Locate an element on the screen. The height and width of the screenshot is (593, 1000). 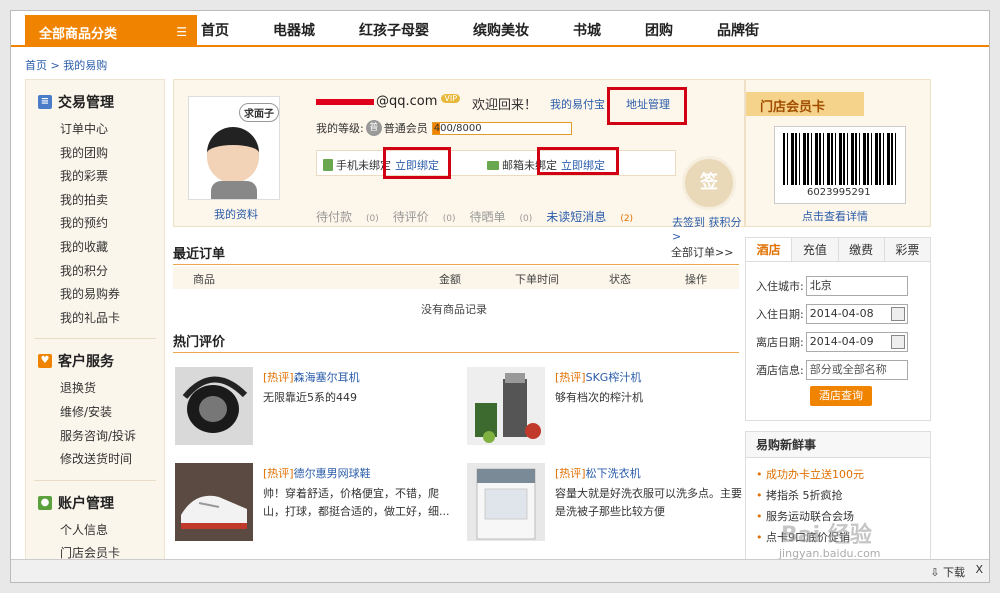
my-info-link: 我的资料 is located at coordinates (236, 214).